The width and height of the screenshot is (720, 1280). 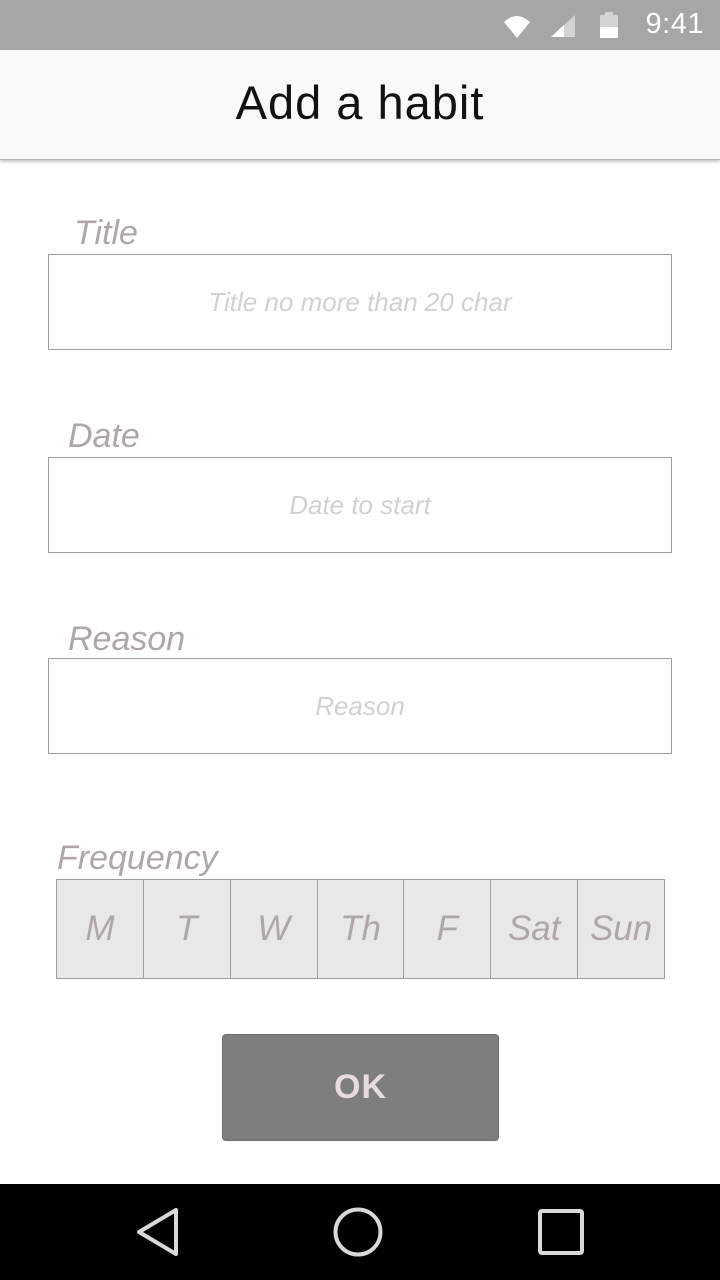 I want to click on page-title: Add a habit, so click(x=360, y=102).